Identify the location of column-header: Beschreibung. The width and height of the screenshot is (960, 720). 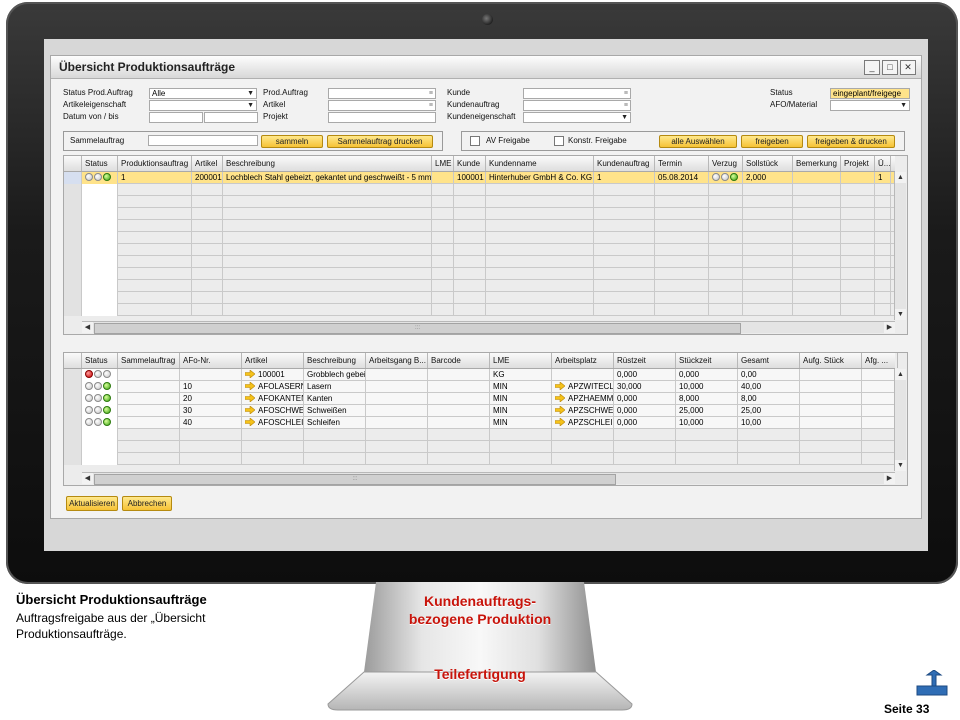
(335, 360).